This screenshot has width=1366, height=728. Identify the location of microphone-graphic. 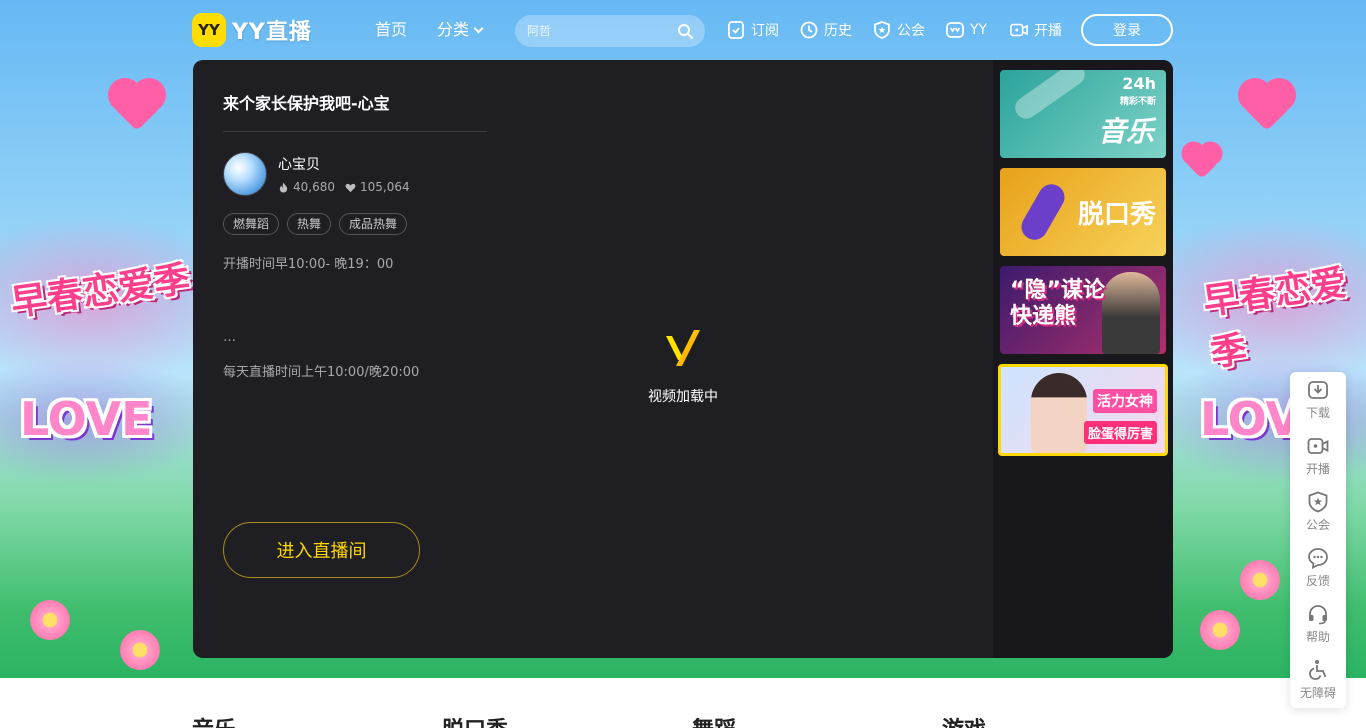
(1043, 212).